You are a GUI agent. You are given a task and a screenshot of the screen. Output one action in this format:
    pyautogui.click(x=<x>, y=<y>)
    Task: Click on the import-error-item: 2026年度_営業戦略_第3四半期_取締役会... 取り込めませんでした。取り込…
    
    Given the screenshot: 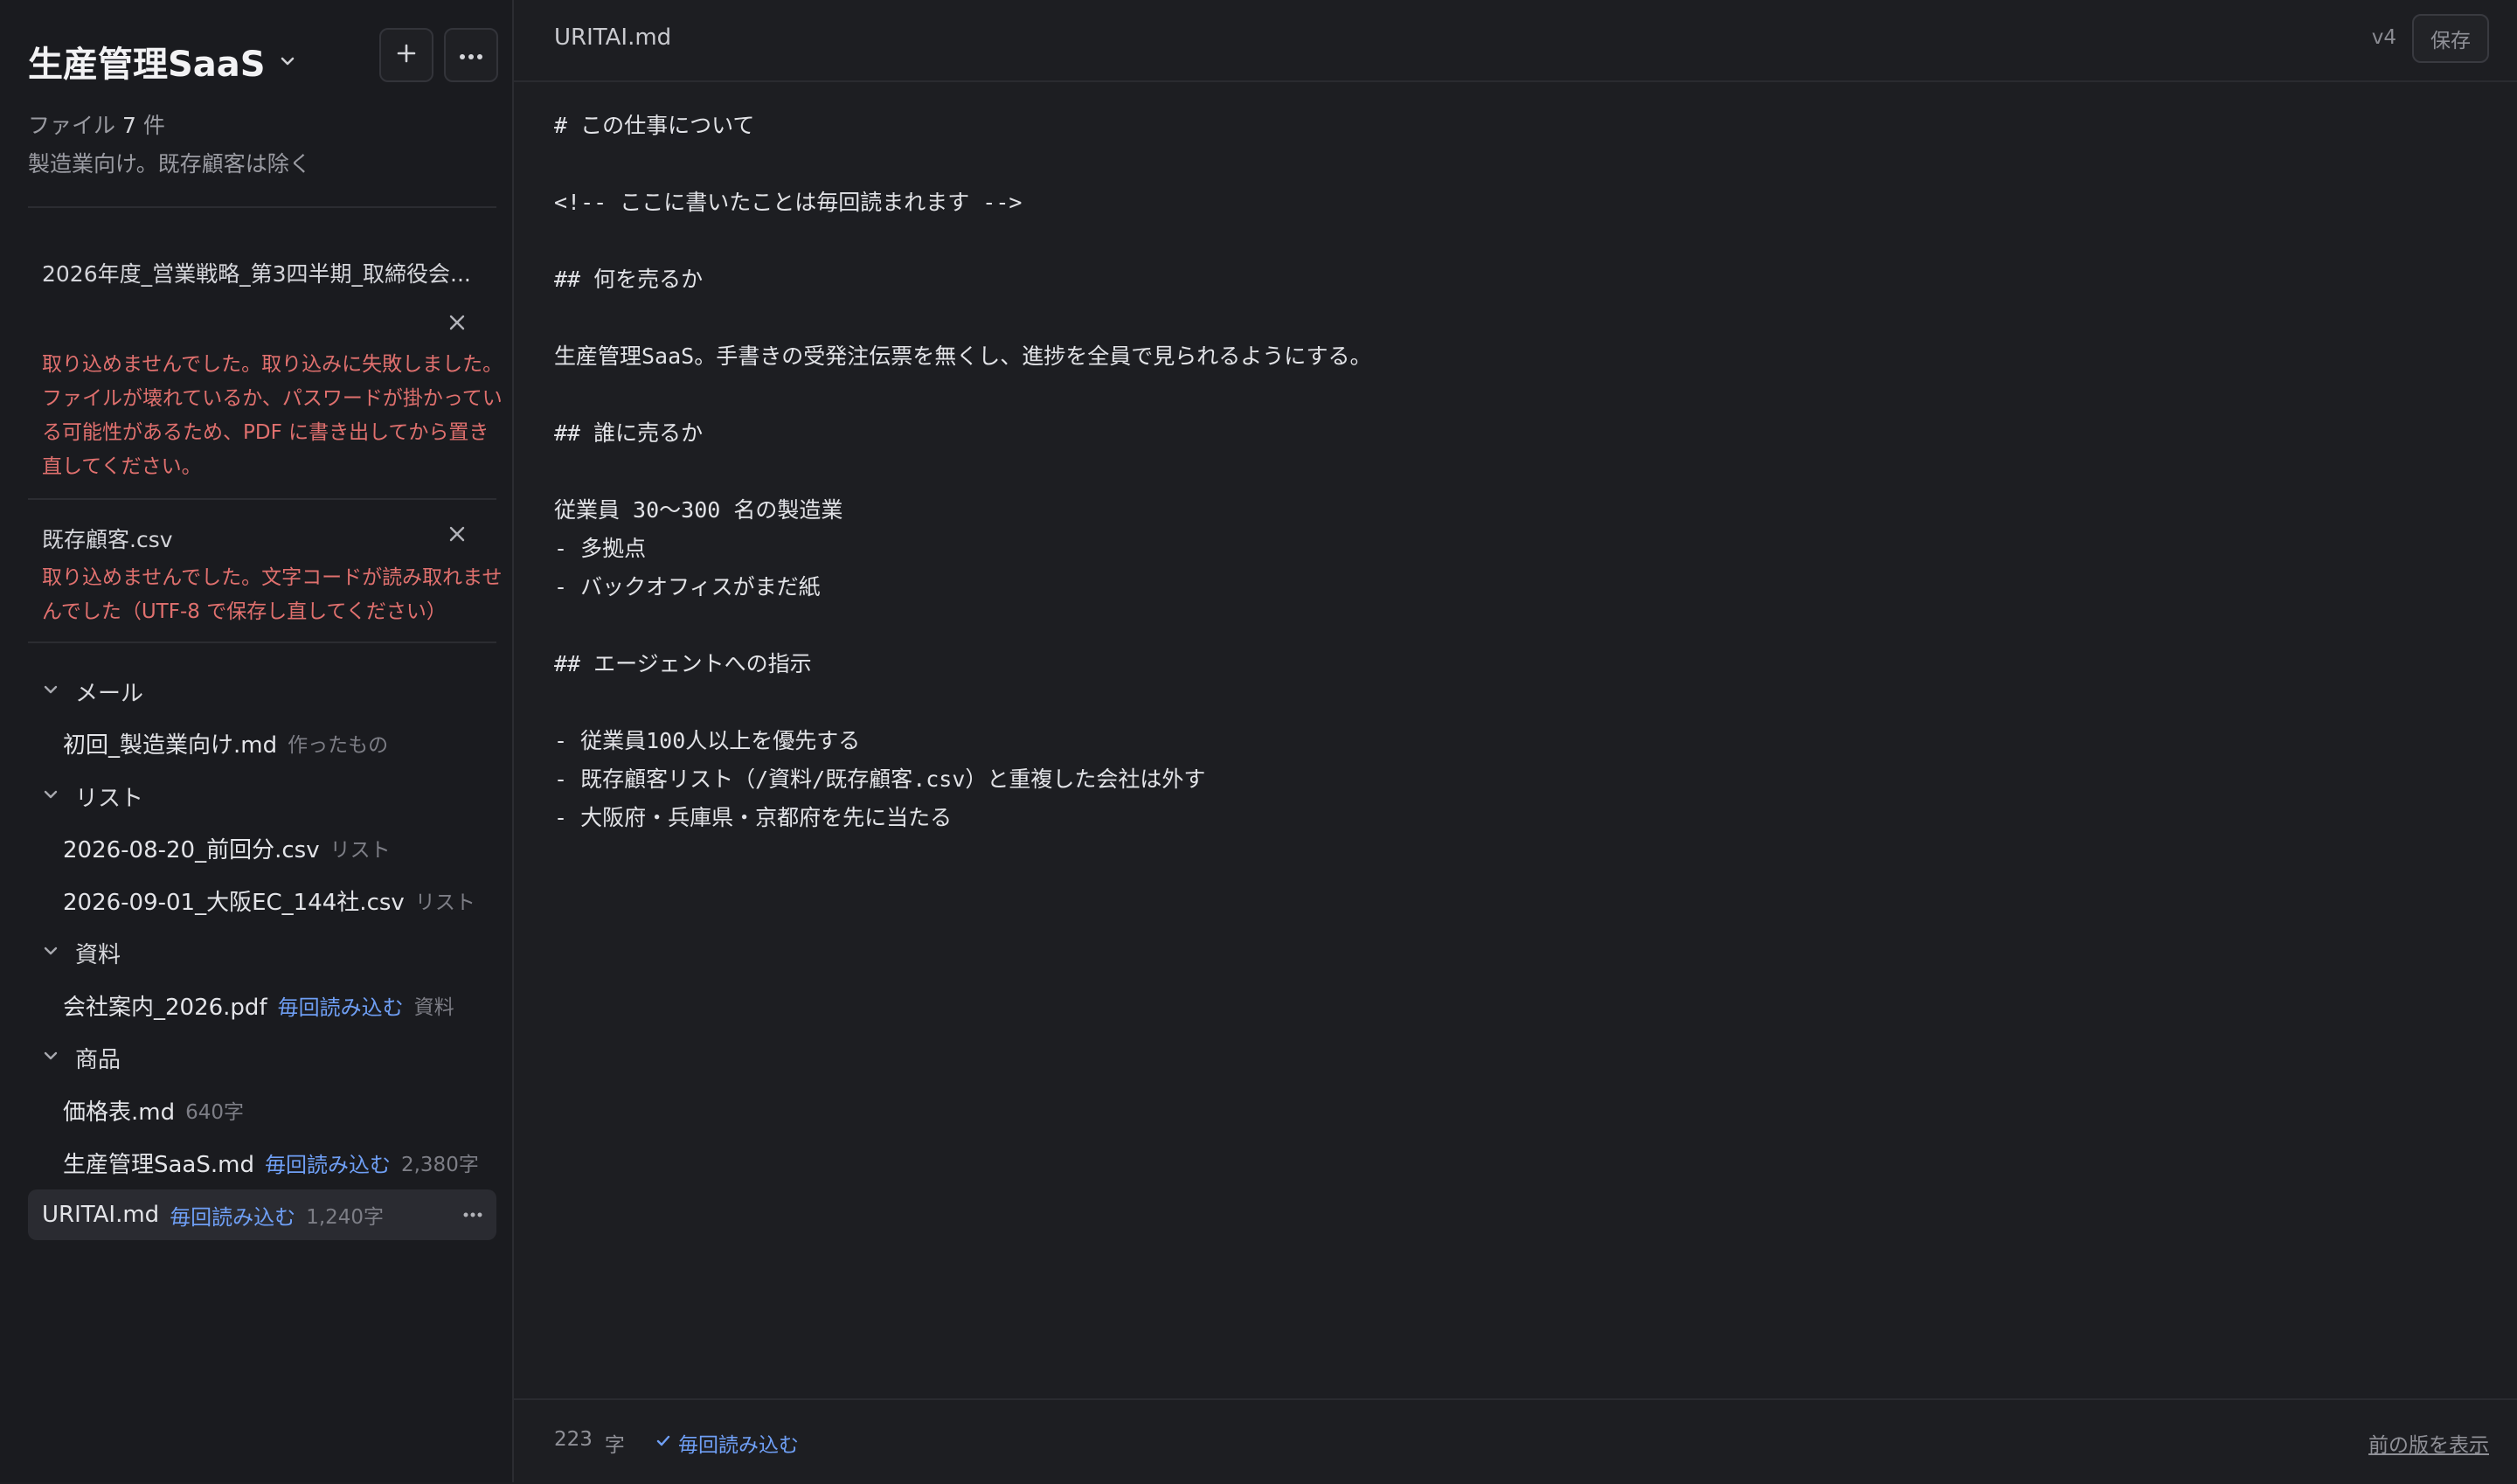 What is the action you would take?
    pyautogui.click(x=265, y=367)
    